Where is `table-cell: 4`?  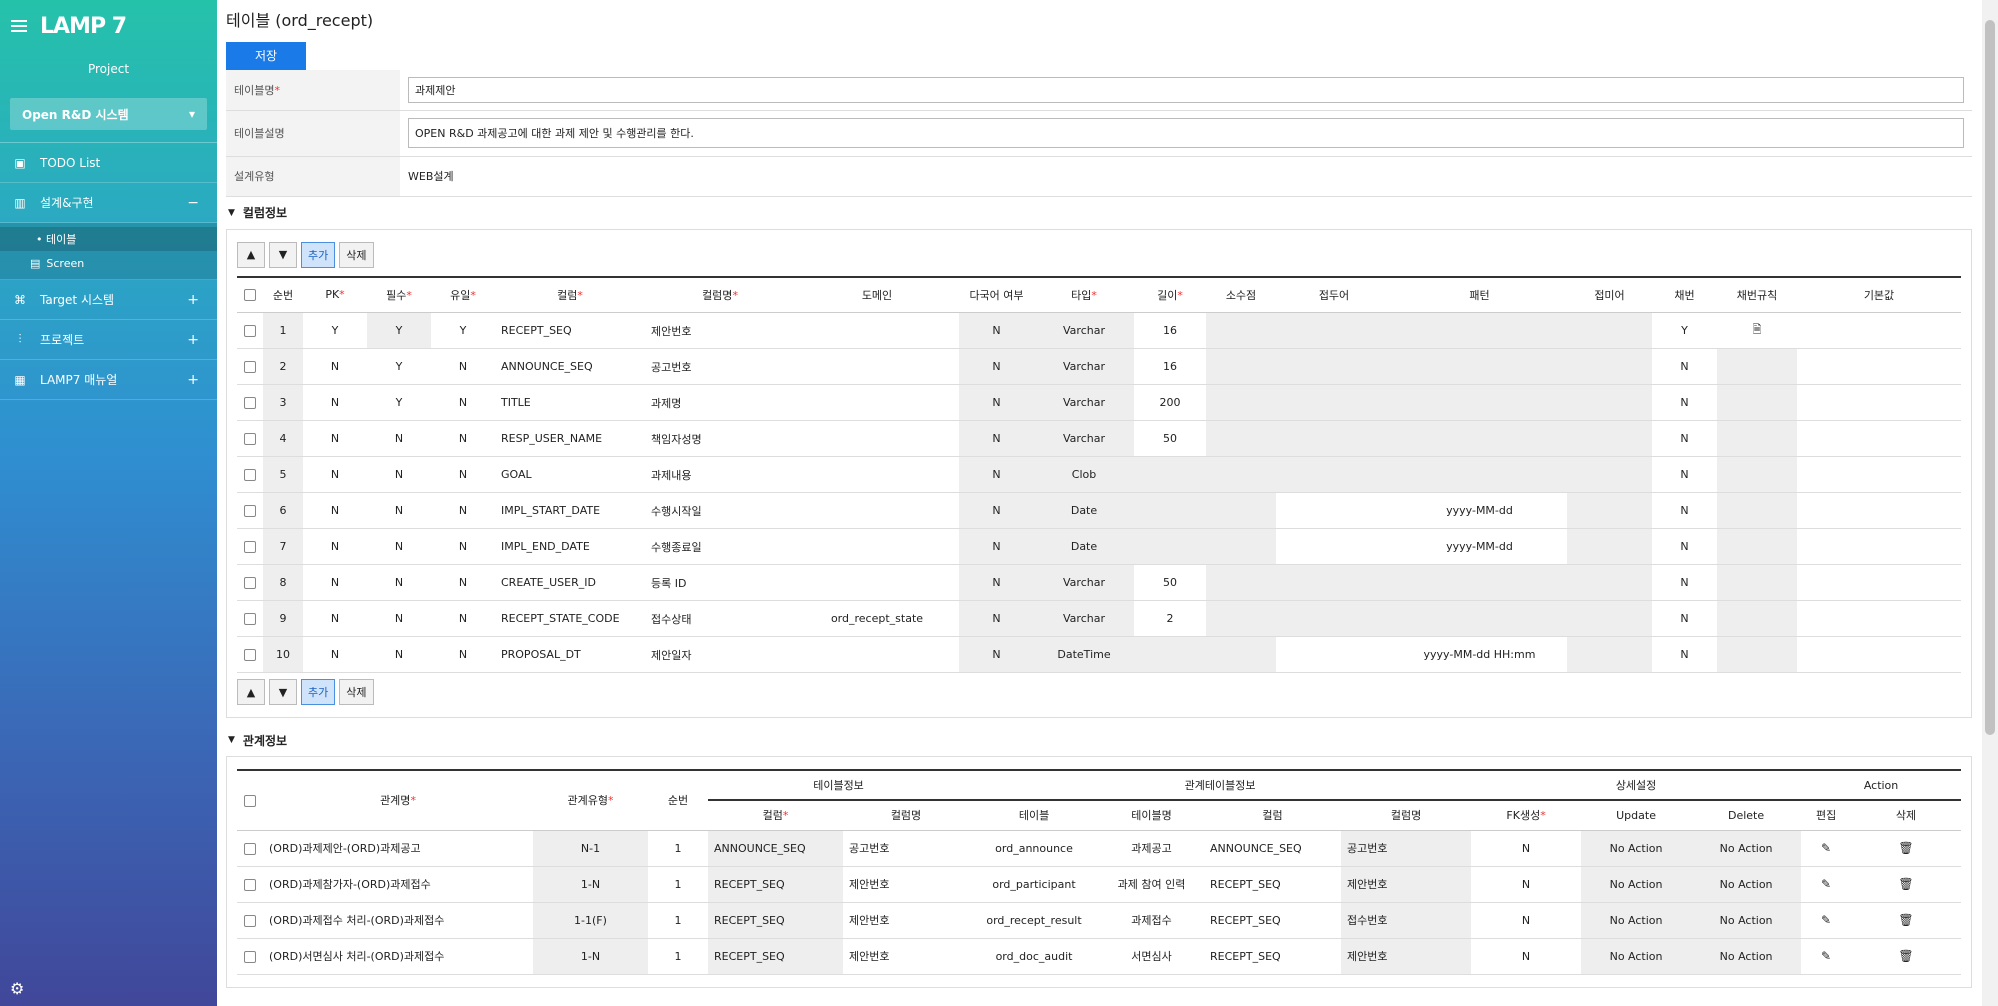
table-cell: 4 is located at coordinates (283, 438).